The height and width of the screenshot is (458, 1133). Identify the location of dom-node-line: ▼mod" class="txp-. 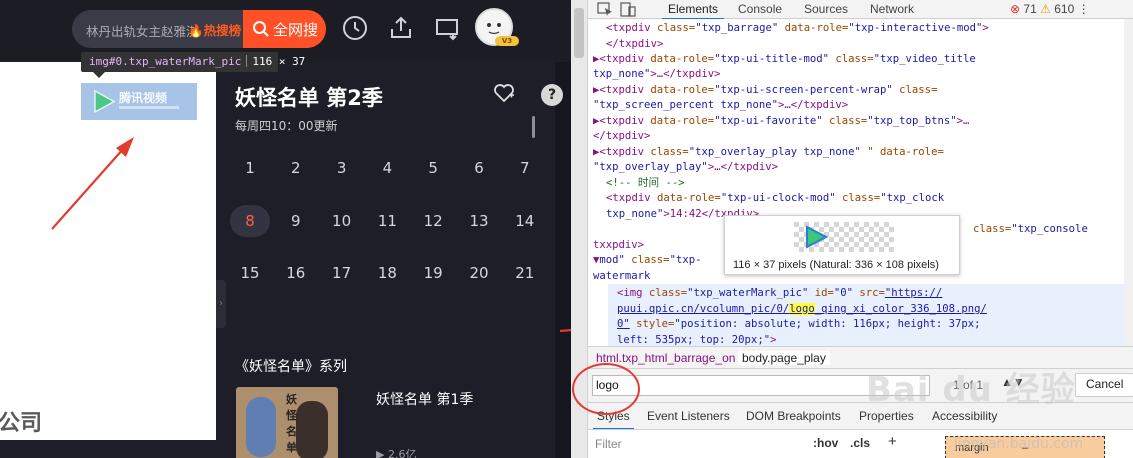
(647, 260).